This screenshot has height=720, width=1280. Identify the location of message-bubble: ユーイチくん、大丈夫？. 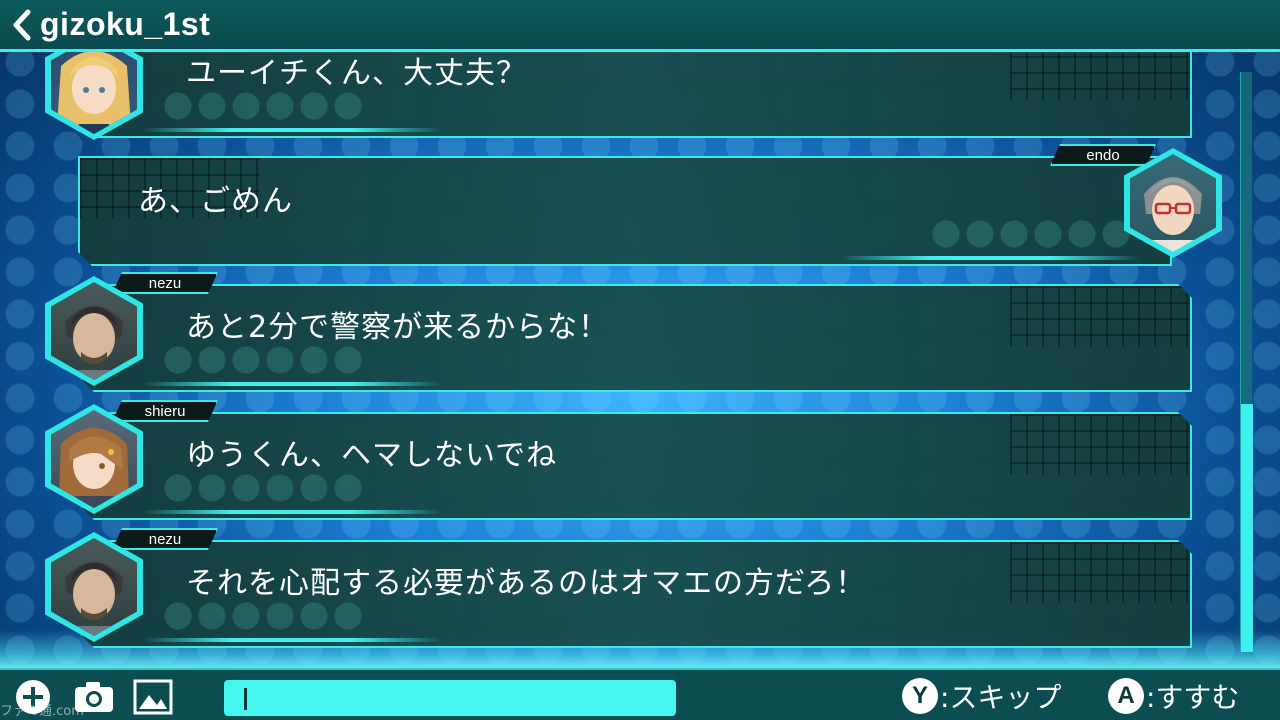
(636, 95).